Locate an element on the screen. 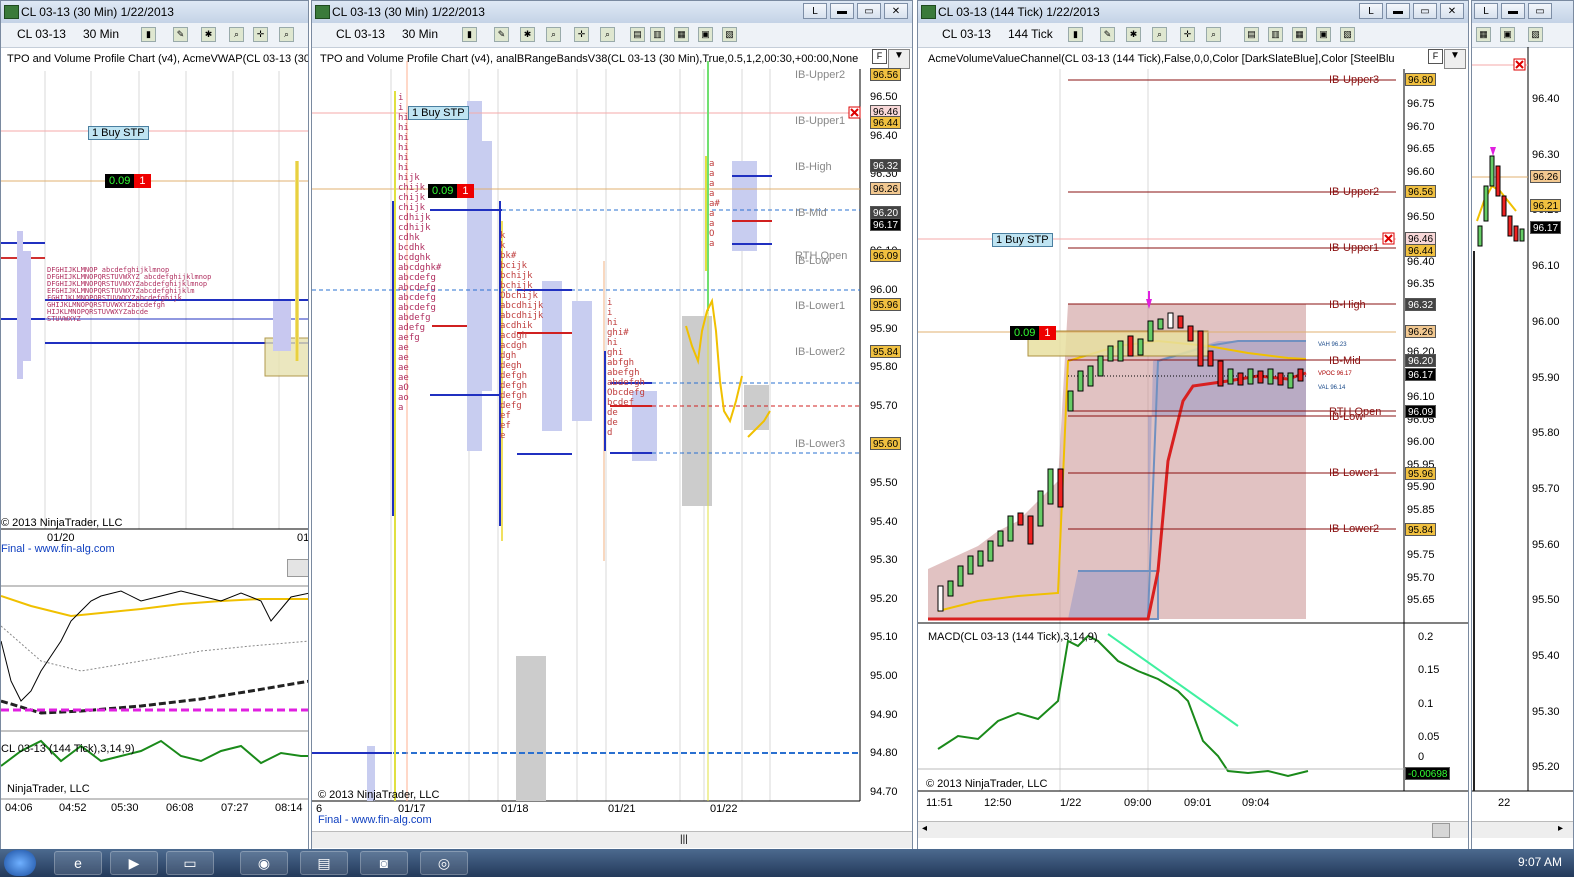  copyright: © 2013 NinjaTrader, LLC is located at coordinates (62, 523).